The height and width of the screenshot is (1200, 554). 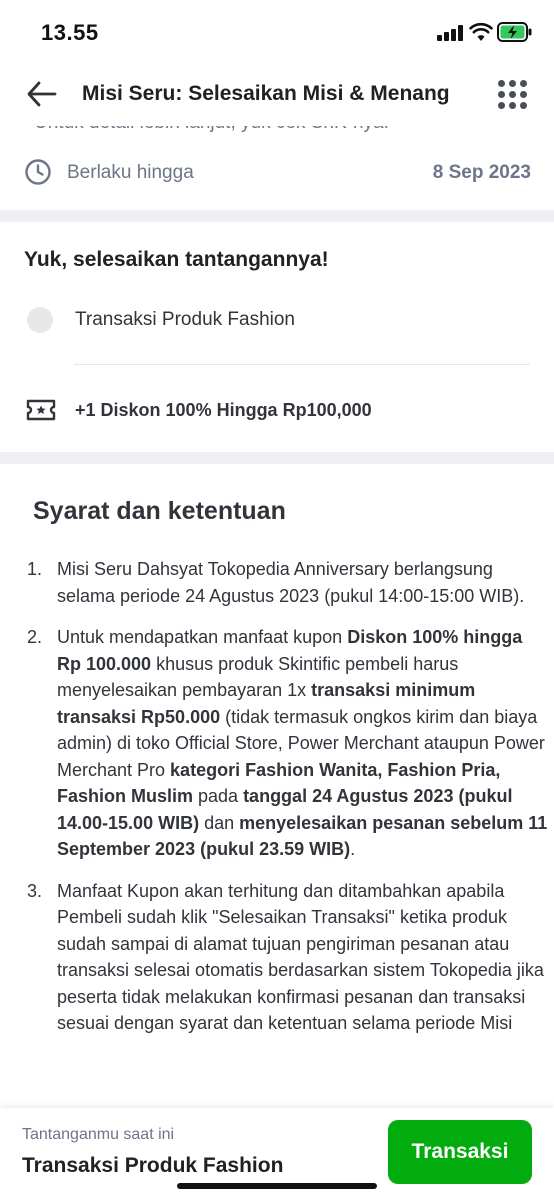 What do you see at coordinates (202, 637) in the screenshot?
I see `terms-text: Untuk mendapatkan manfaat kupon` at bounding box center [202, 637].